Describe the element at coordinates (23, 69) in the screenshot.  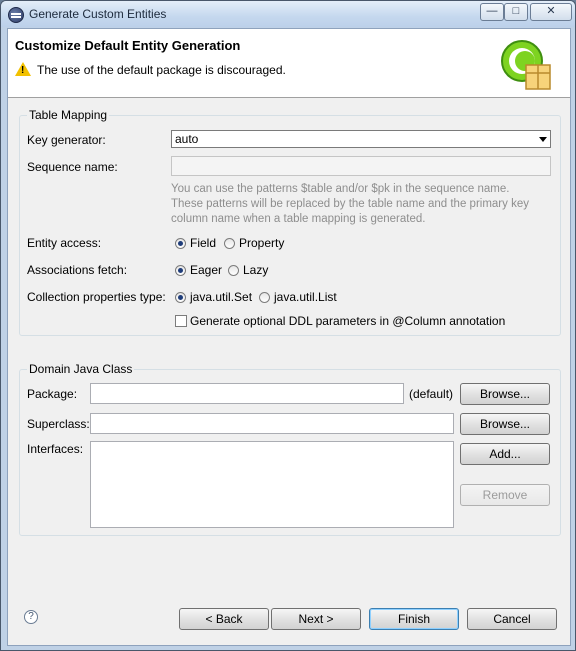
I see `warning-icon: !` at that location.